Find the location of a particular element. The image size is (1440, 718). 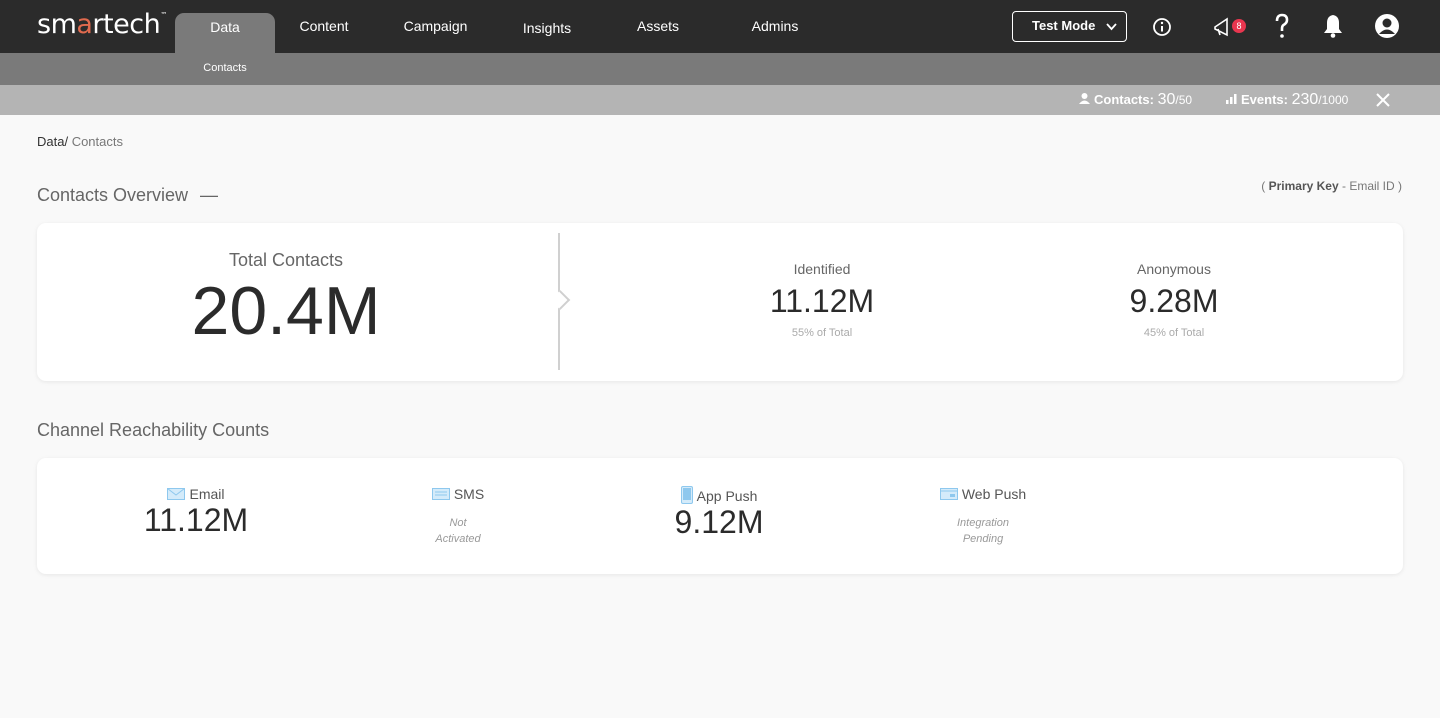

identified-value: 11.12M is located at coordinates (822, 301).